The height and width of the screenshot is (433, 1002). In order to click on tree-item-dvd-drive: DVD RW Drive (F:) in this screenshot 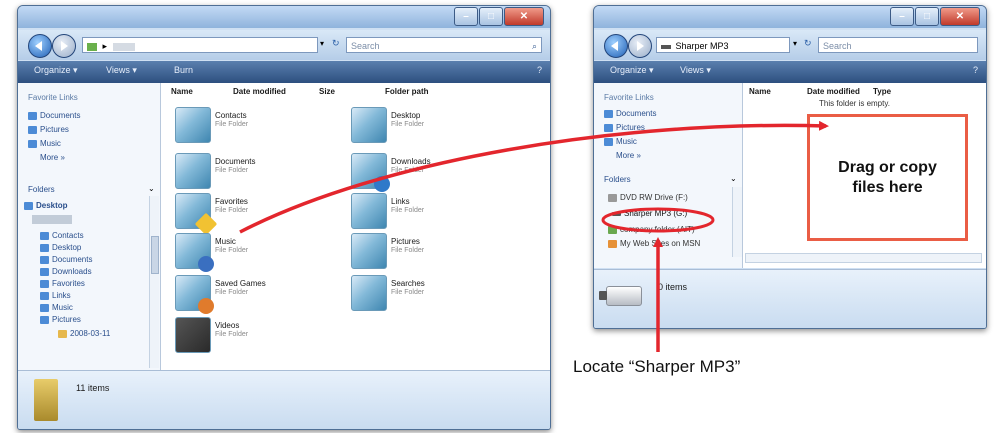, I will do `click(648, 197)`.